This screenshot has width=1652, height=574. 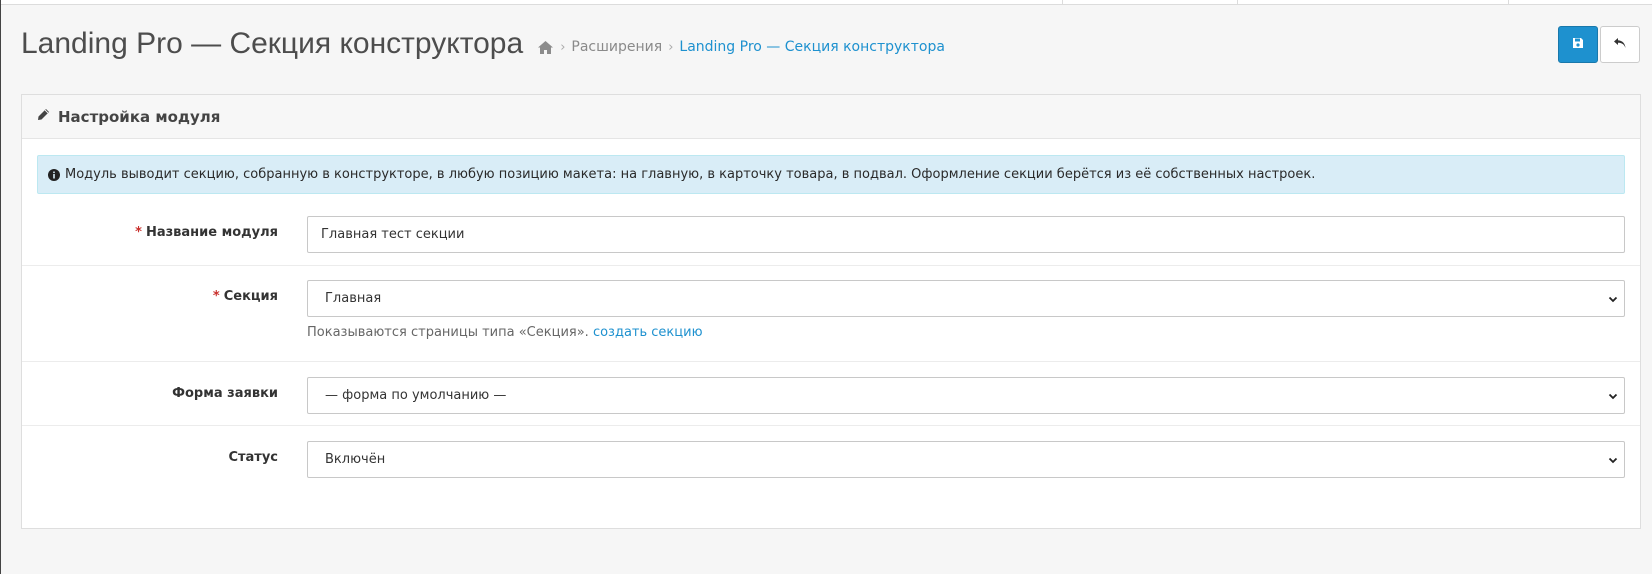 I want to click on module-name-label-text: Название модуля, so click(x=211, y=232).